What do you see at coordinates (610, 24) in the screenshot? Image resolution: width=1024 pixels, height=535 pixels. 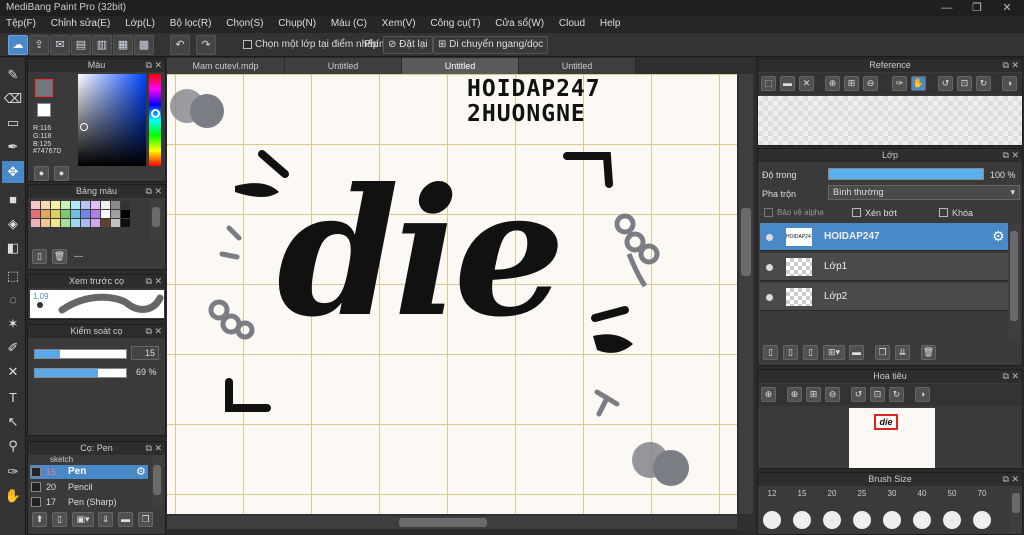 I see `menu-help: Help` at bounding box center [610, 24].